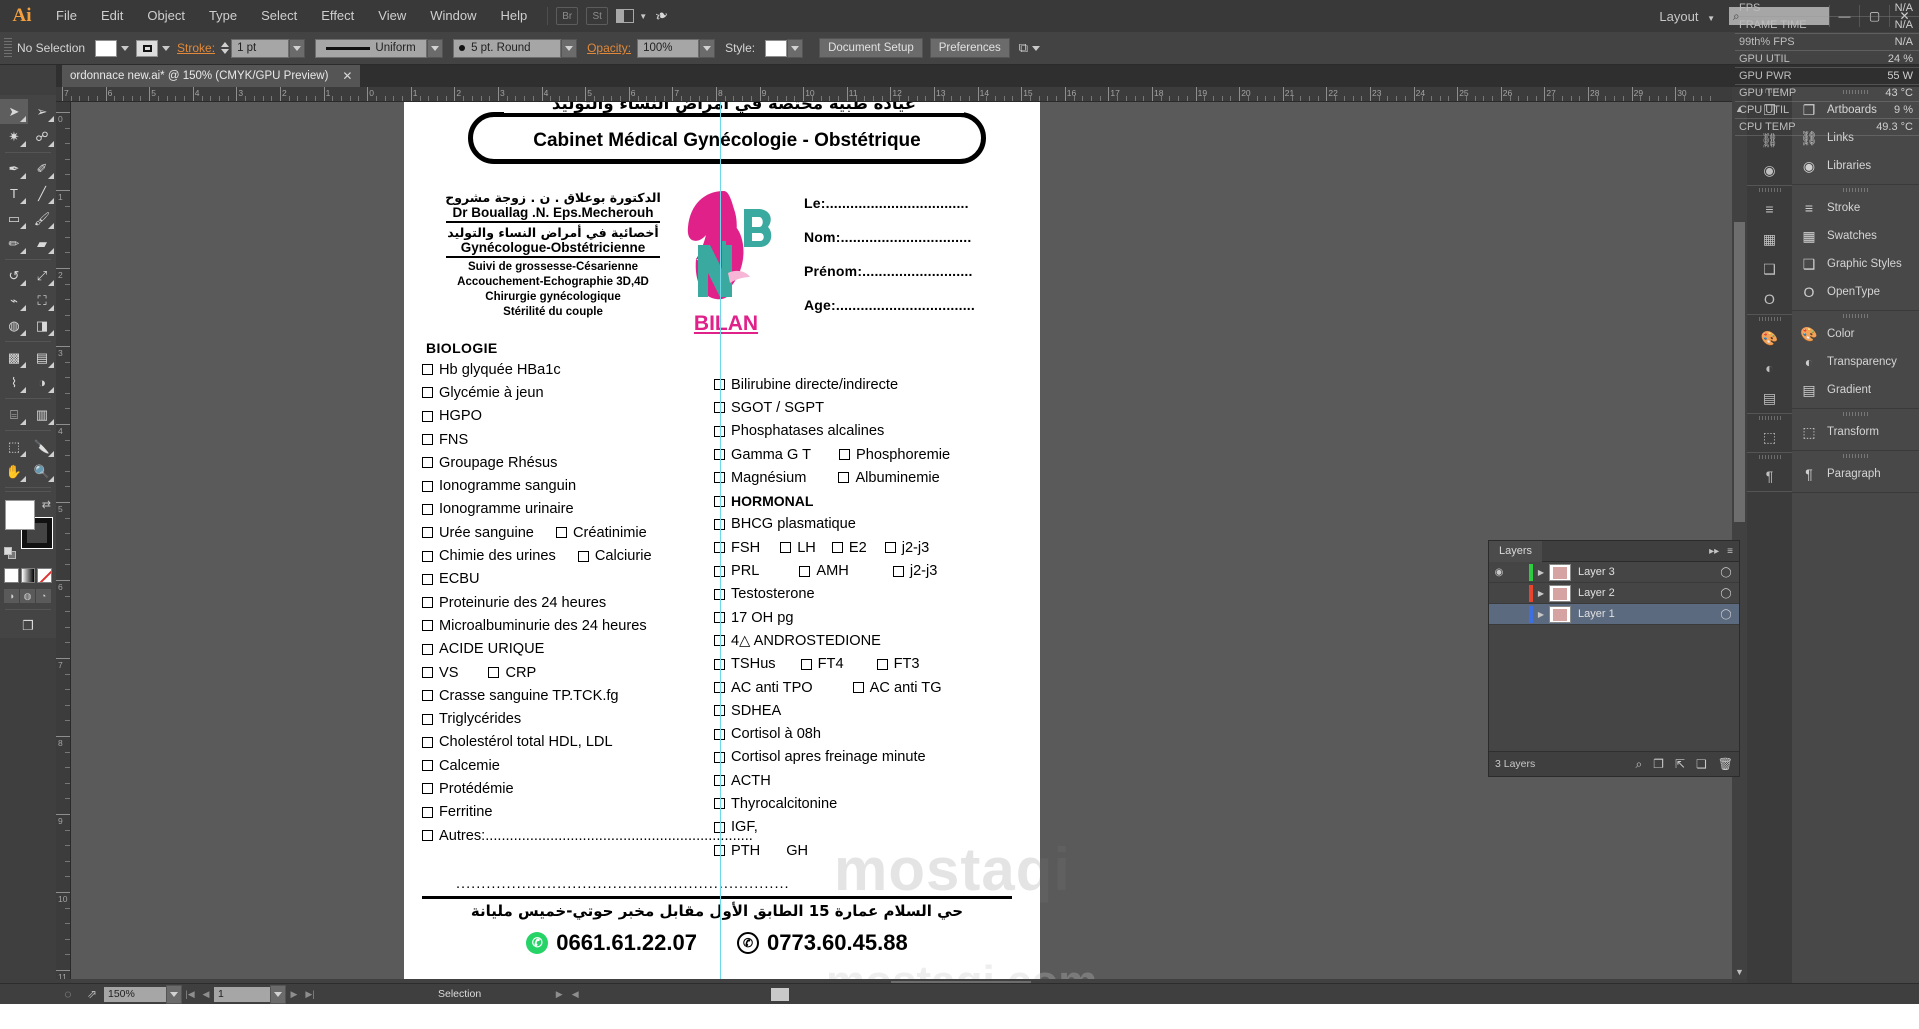 The height and width of the screenshot is (1029, 1919). I want to click on gradient-button, so click(28, 575).